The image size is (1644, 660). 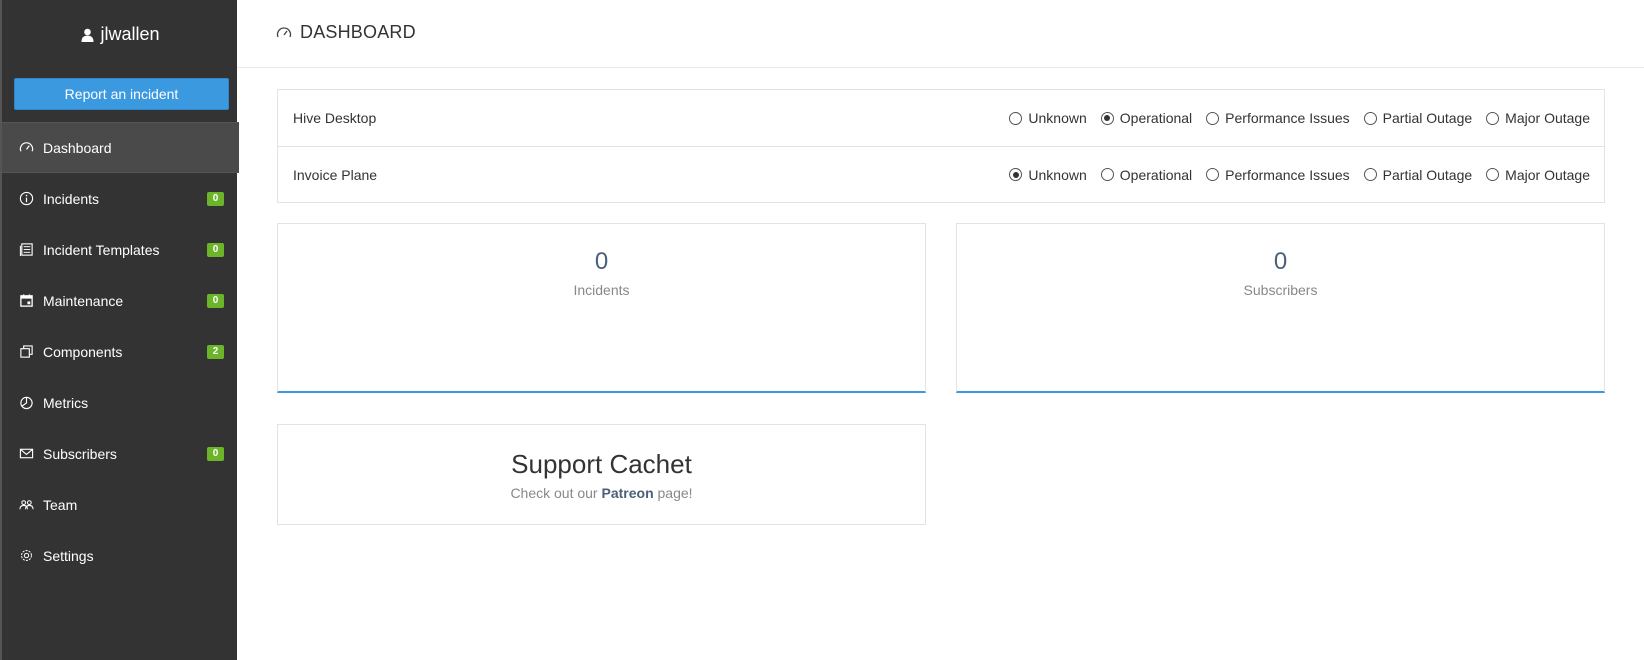 What do you see at coordinates (628, 493) in the screenshot?
I see `patreon-link: Patreon` at bounding box center [628, 493].